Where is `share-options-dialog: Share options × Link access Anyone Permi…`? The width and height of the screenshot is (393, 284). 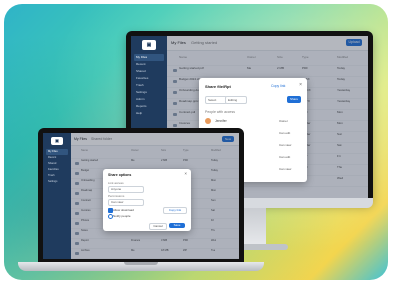 share-options-dialog: Share options × Link access Anyone Permi… is located at coordinates (147, 200).